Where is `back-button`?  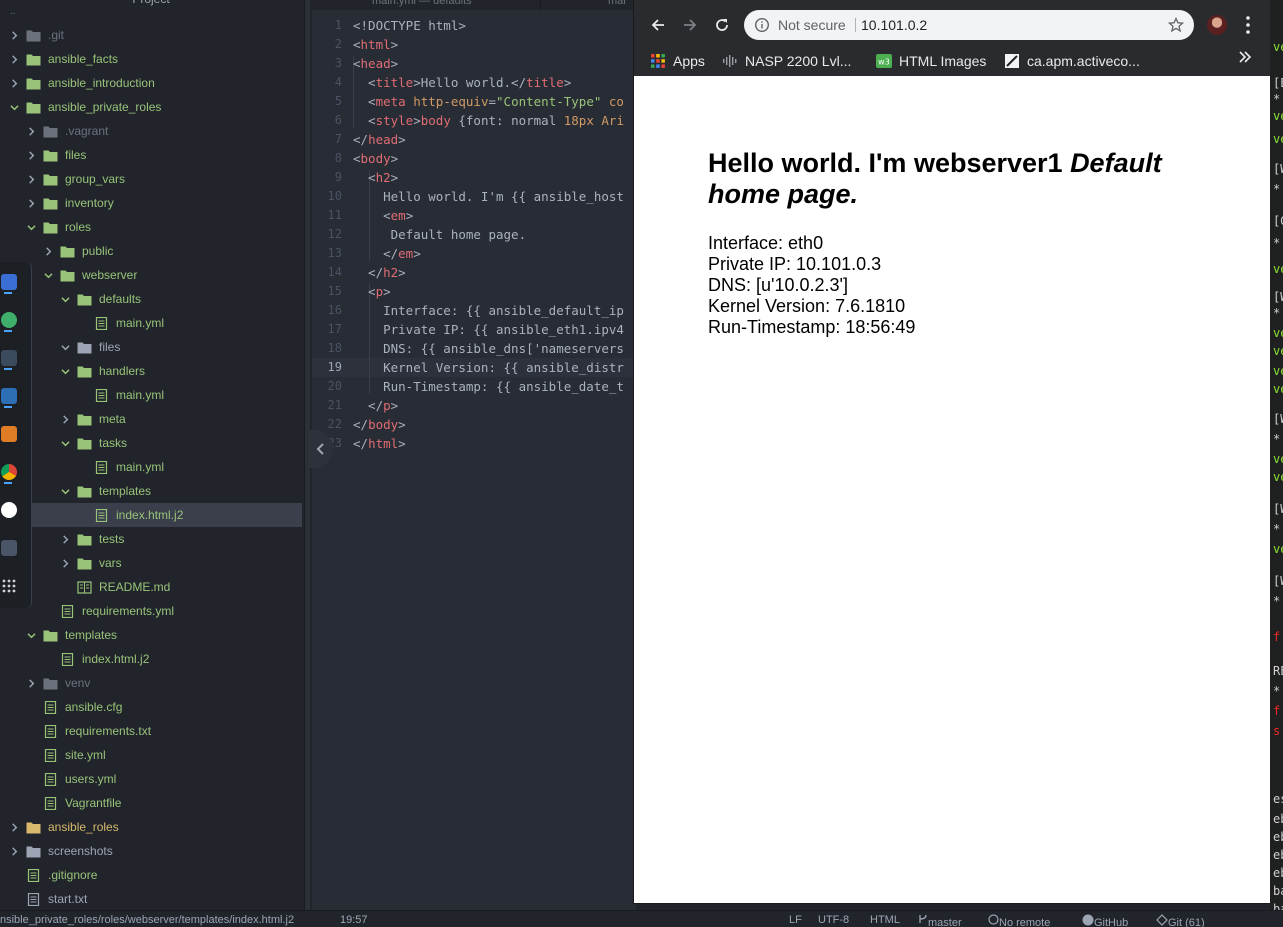 back-button is located at coordinates (658, 25).